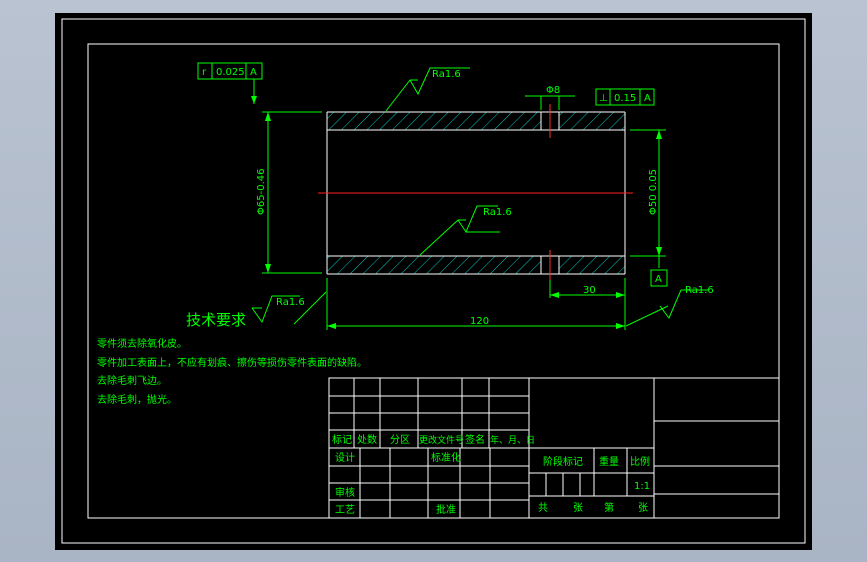  I want to click on tb-stage-mark: 阶段标记, so click(563, 461).